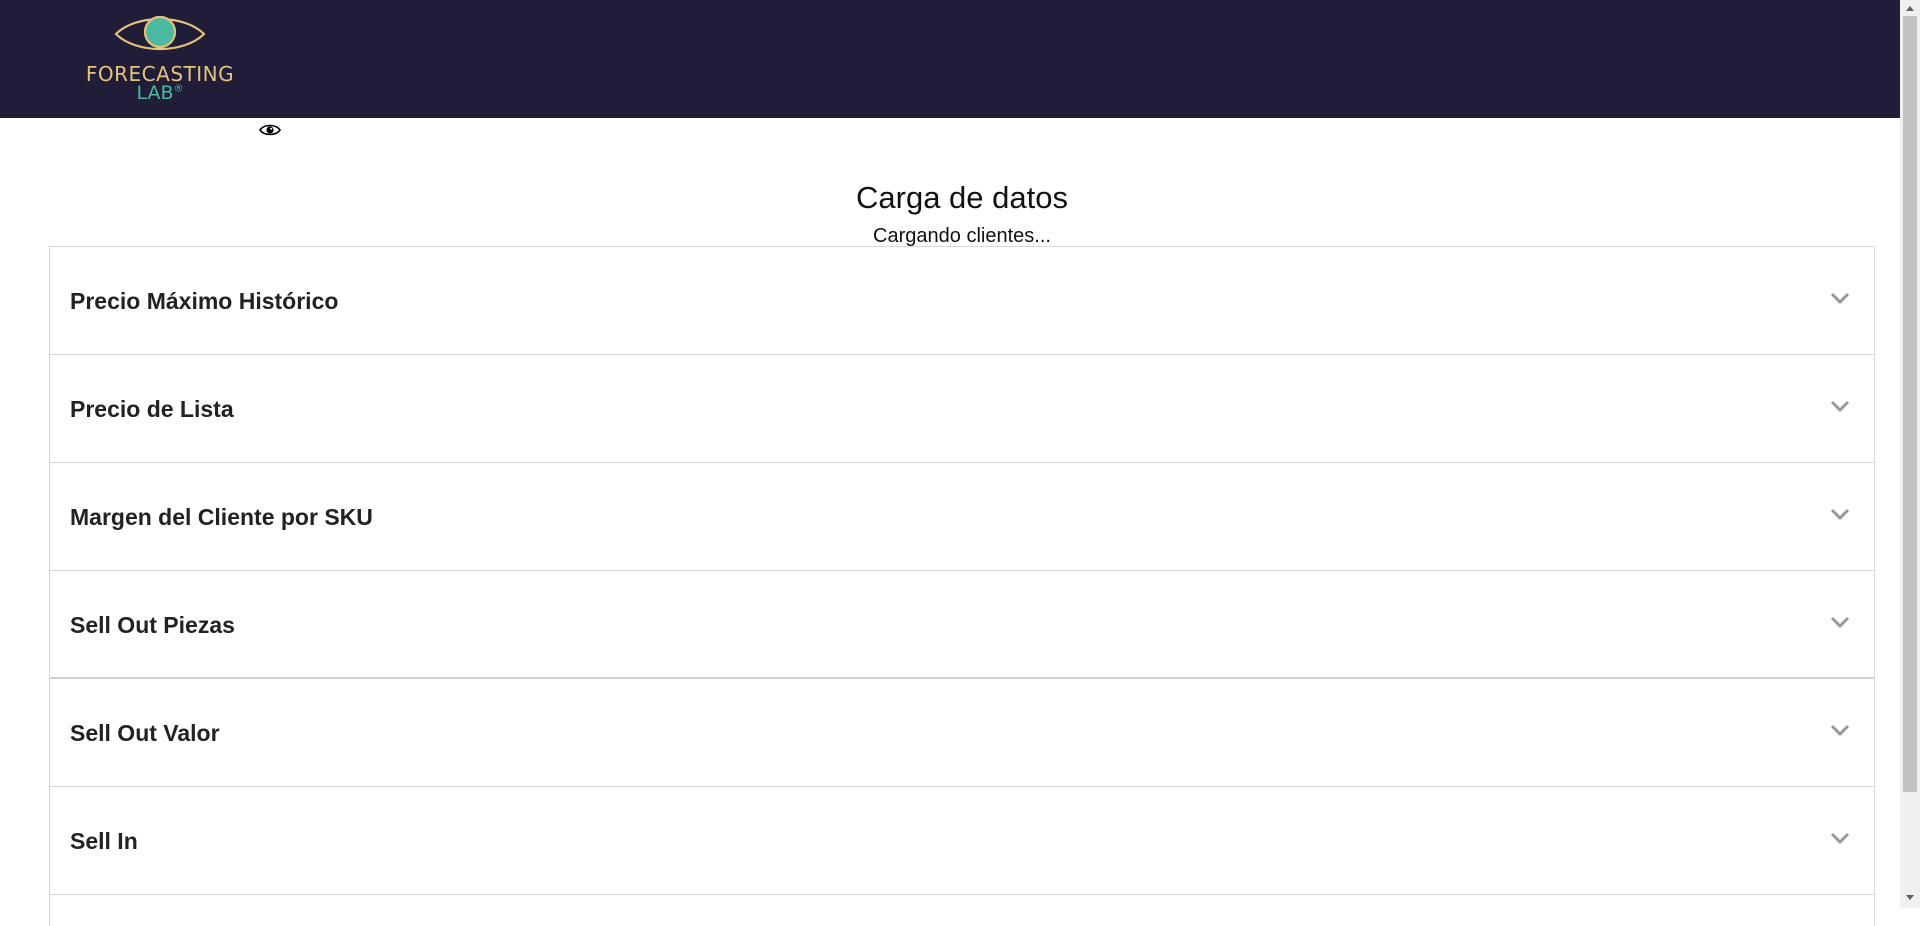 The width and height of the screenshot is (1920, 926). I want to click on accordion-item-label: Sell In, so click(104, 841).